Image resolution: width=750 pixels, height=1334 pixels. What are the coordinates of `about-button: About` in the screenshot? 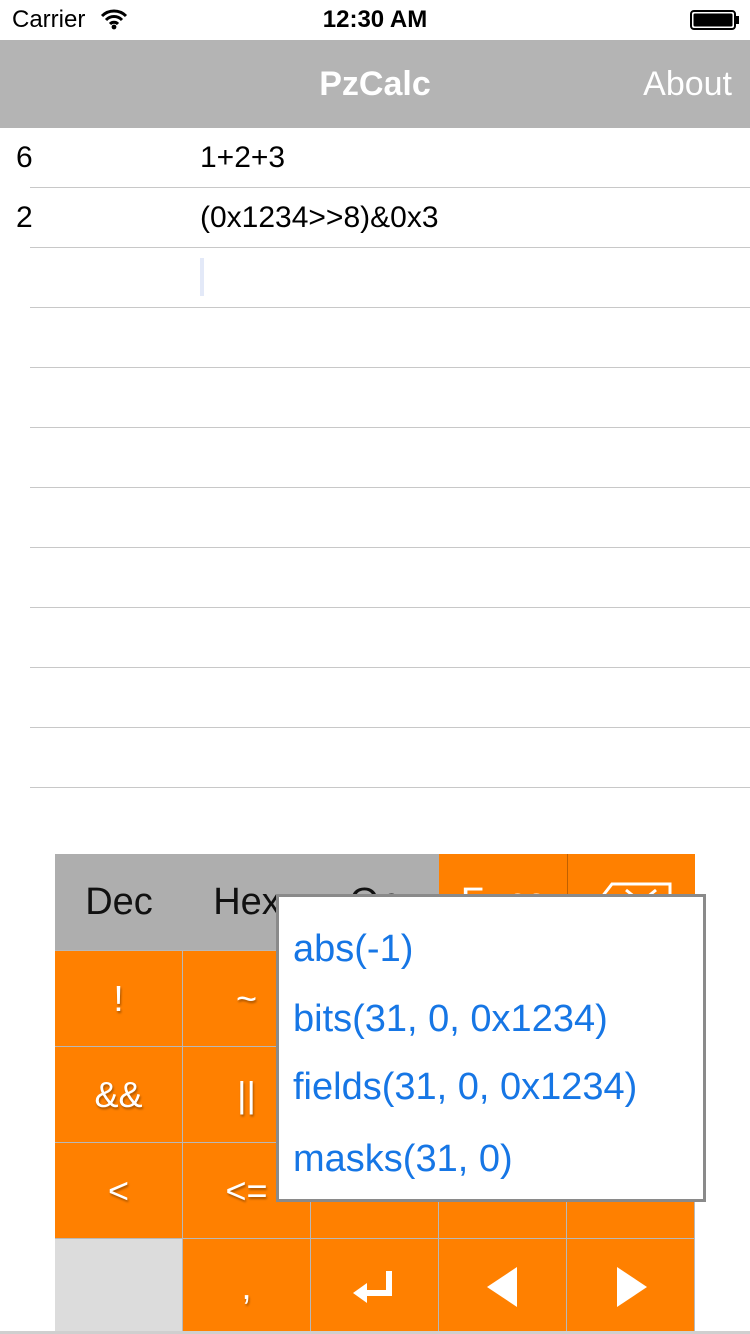 It's located at (687, 84).